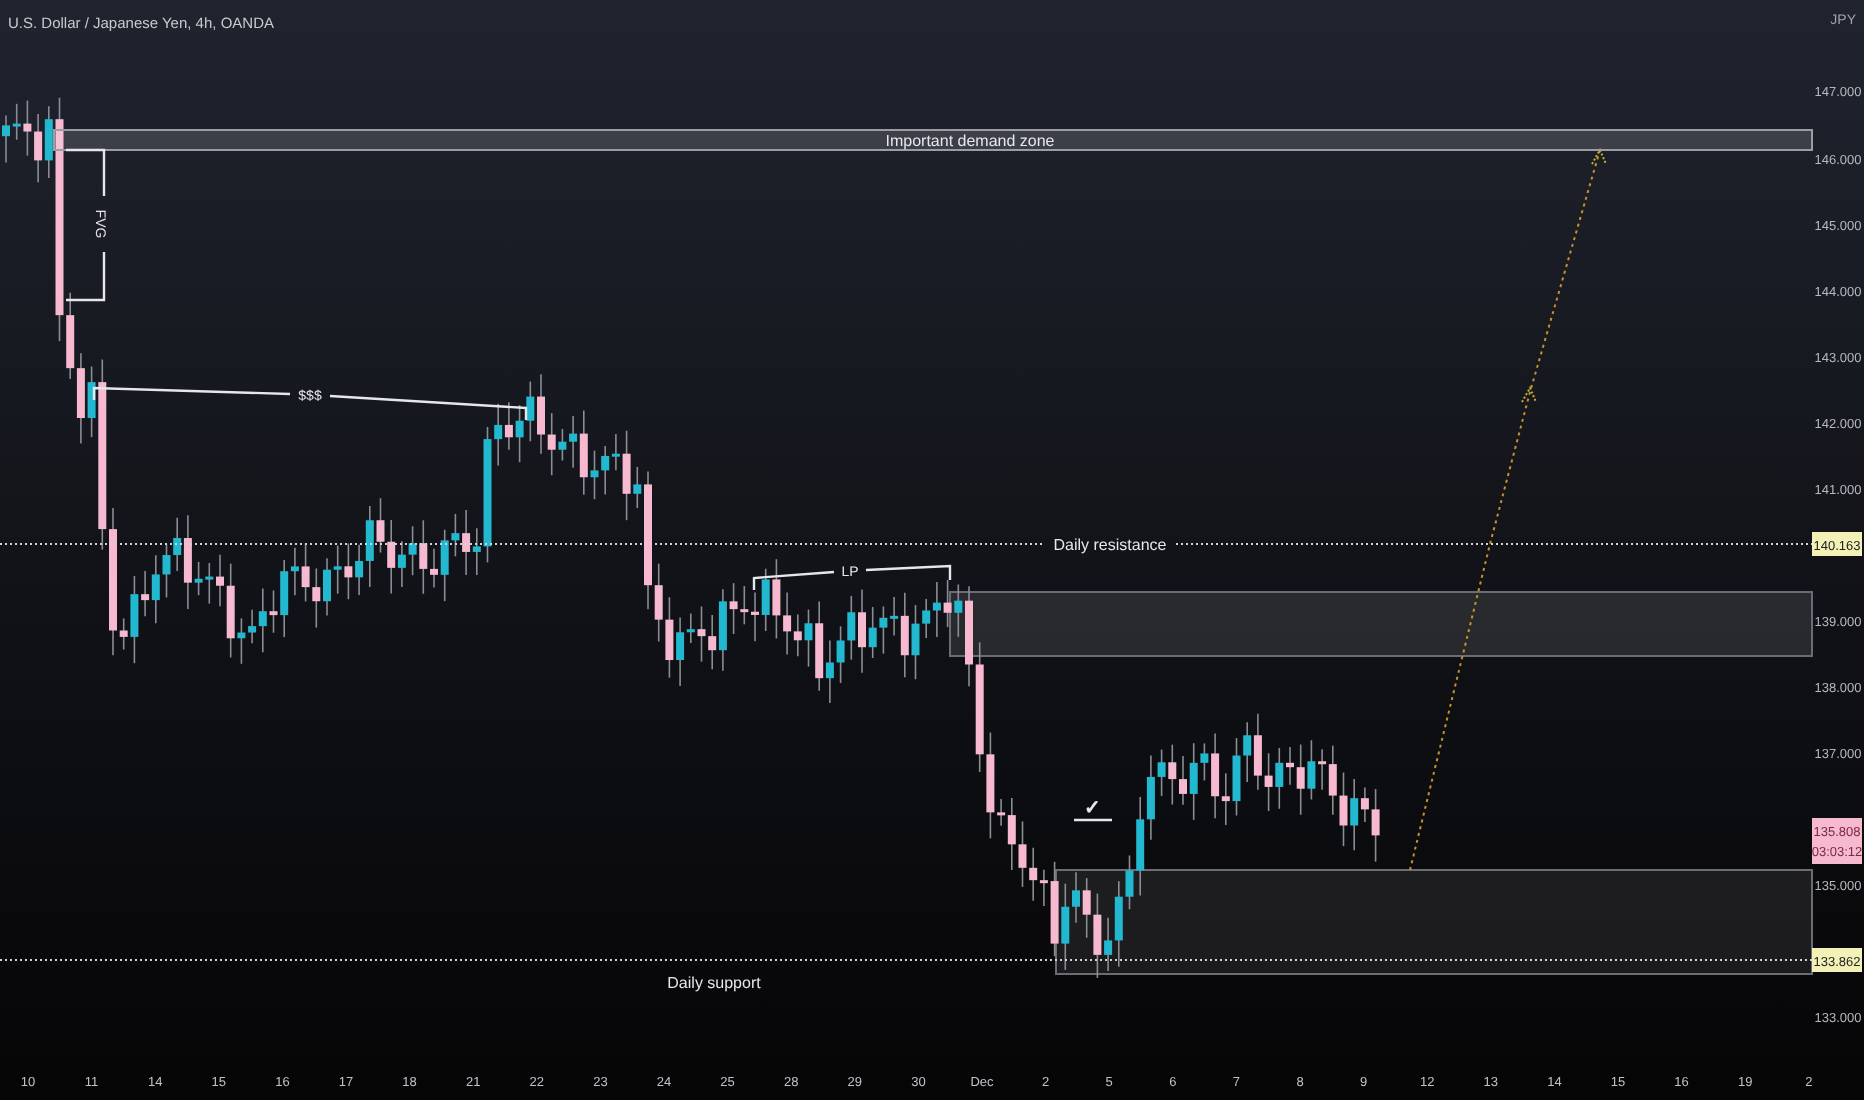  What do you see at coordinates (714, 983) in the screenshot?
I see `support-label: Daily support` at bounding box center [714, 983].